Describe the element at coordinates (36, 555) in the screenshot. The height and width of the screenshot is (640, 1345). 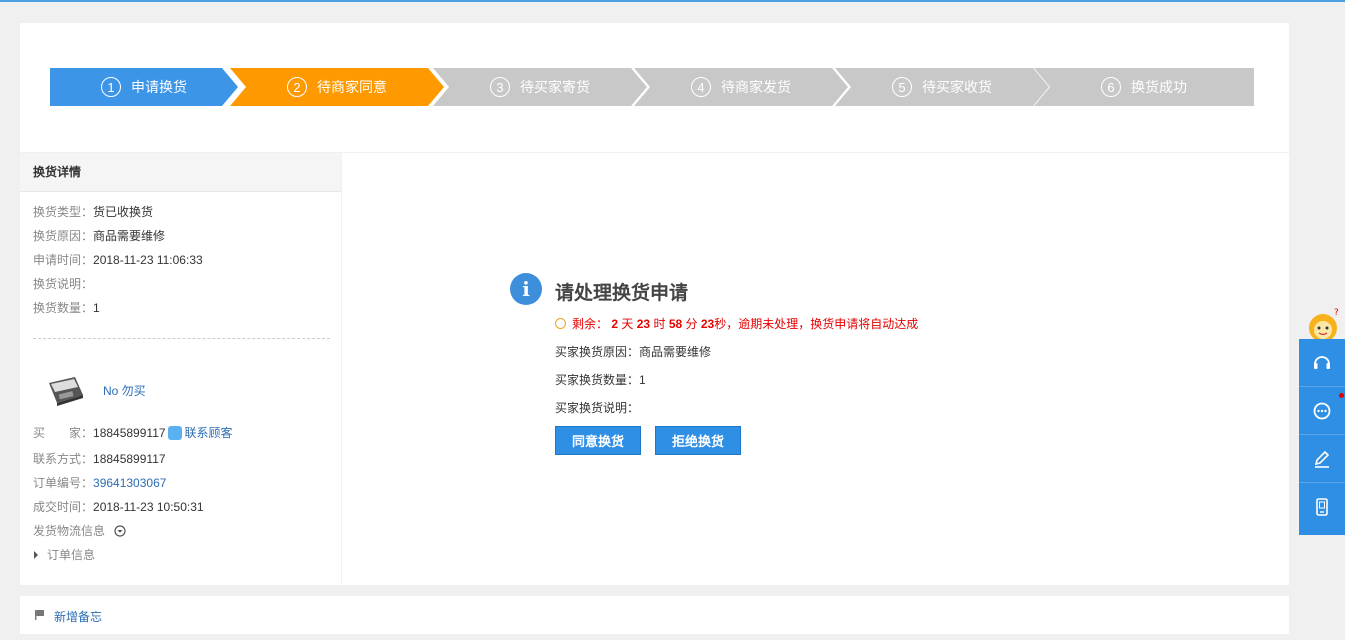
I see `caret-right-icon` at that location.